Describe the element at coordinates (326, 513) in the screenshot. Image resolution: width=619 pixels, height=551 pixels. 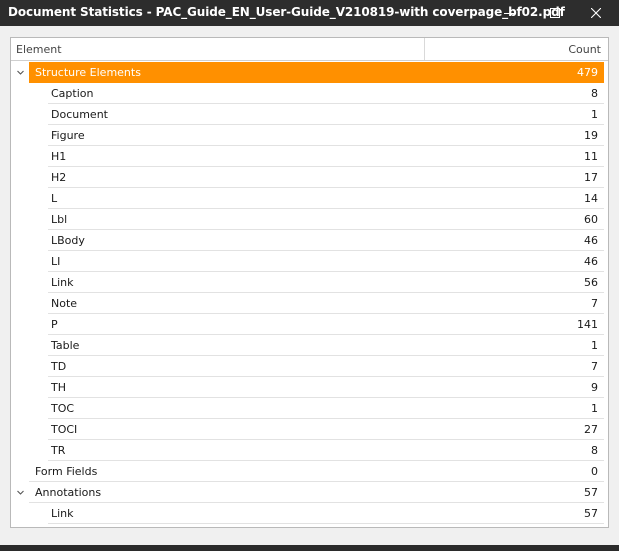
I see `row-cell: Link 57` at that location.